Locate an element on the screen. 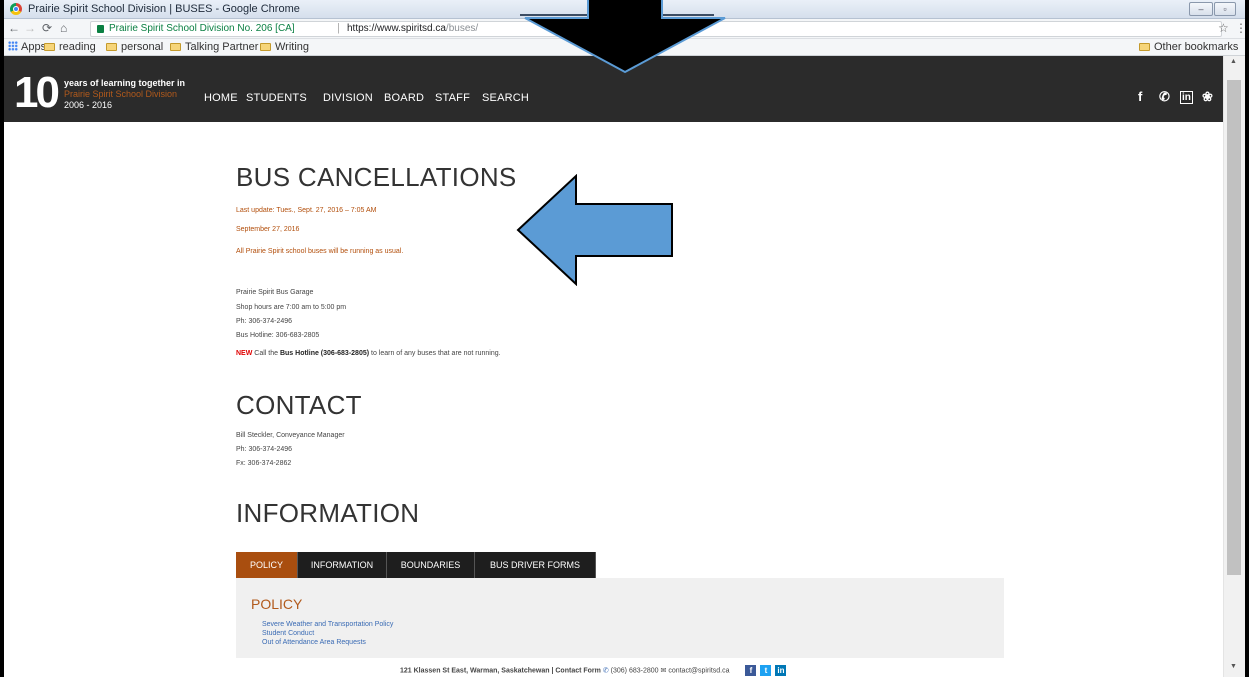 This screenshot has height=677, width=1249. footer-facebook-icon: f is located at coordinates (751, 670).